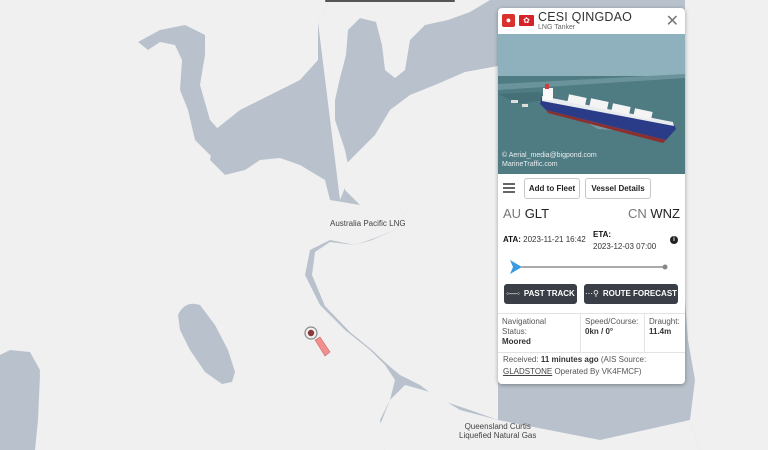 This screenshot has width=768, height=450. I want to click on vessel-details-button: Vessel Details, so click(618, 188).